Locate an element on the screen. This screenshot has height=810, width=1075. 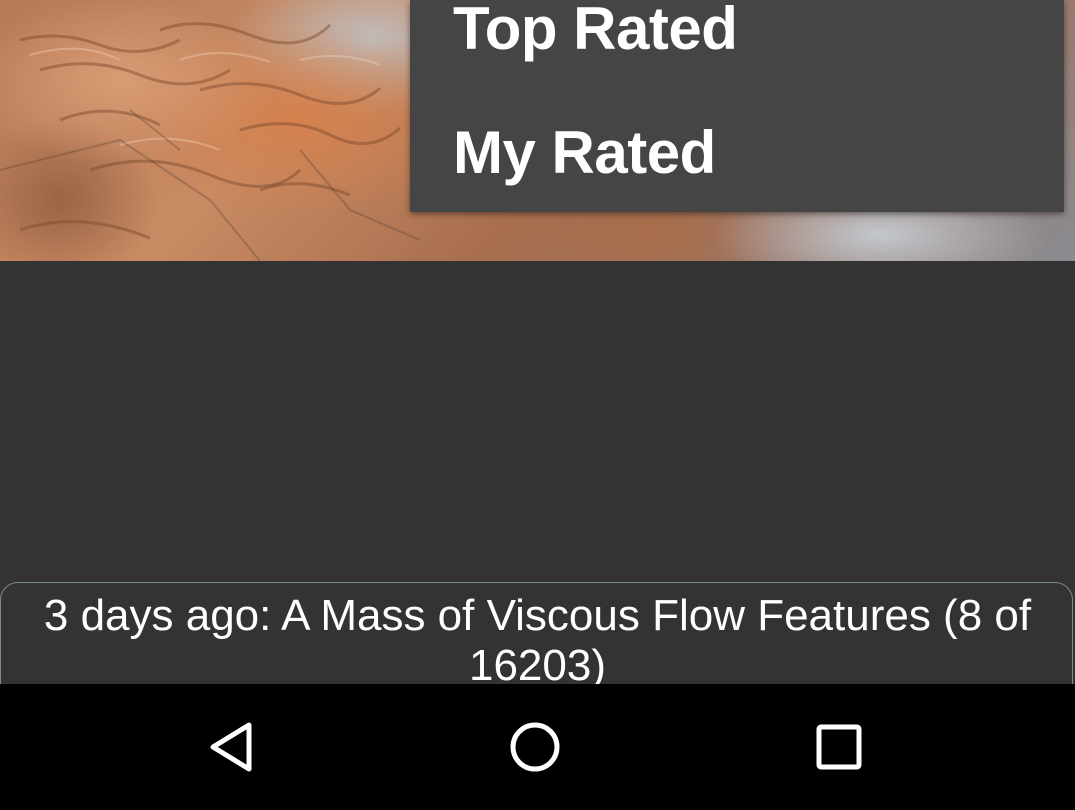
back-button is located at coordinates (233, 747).